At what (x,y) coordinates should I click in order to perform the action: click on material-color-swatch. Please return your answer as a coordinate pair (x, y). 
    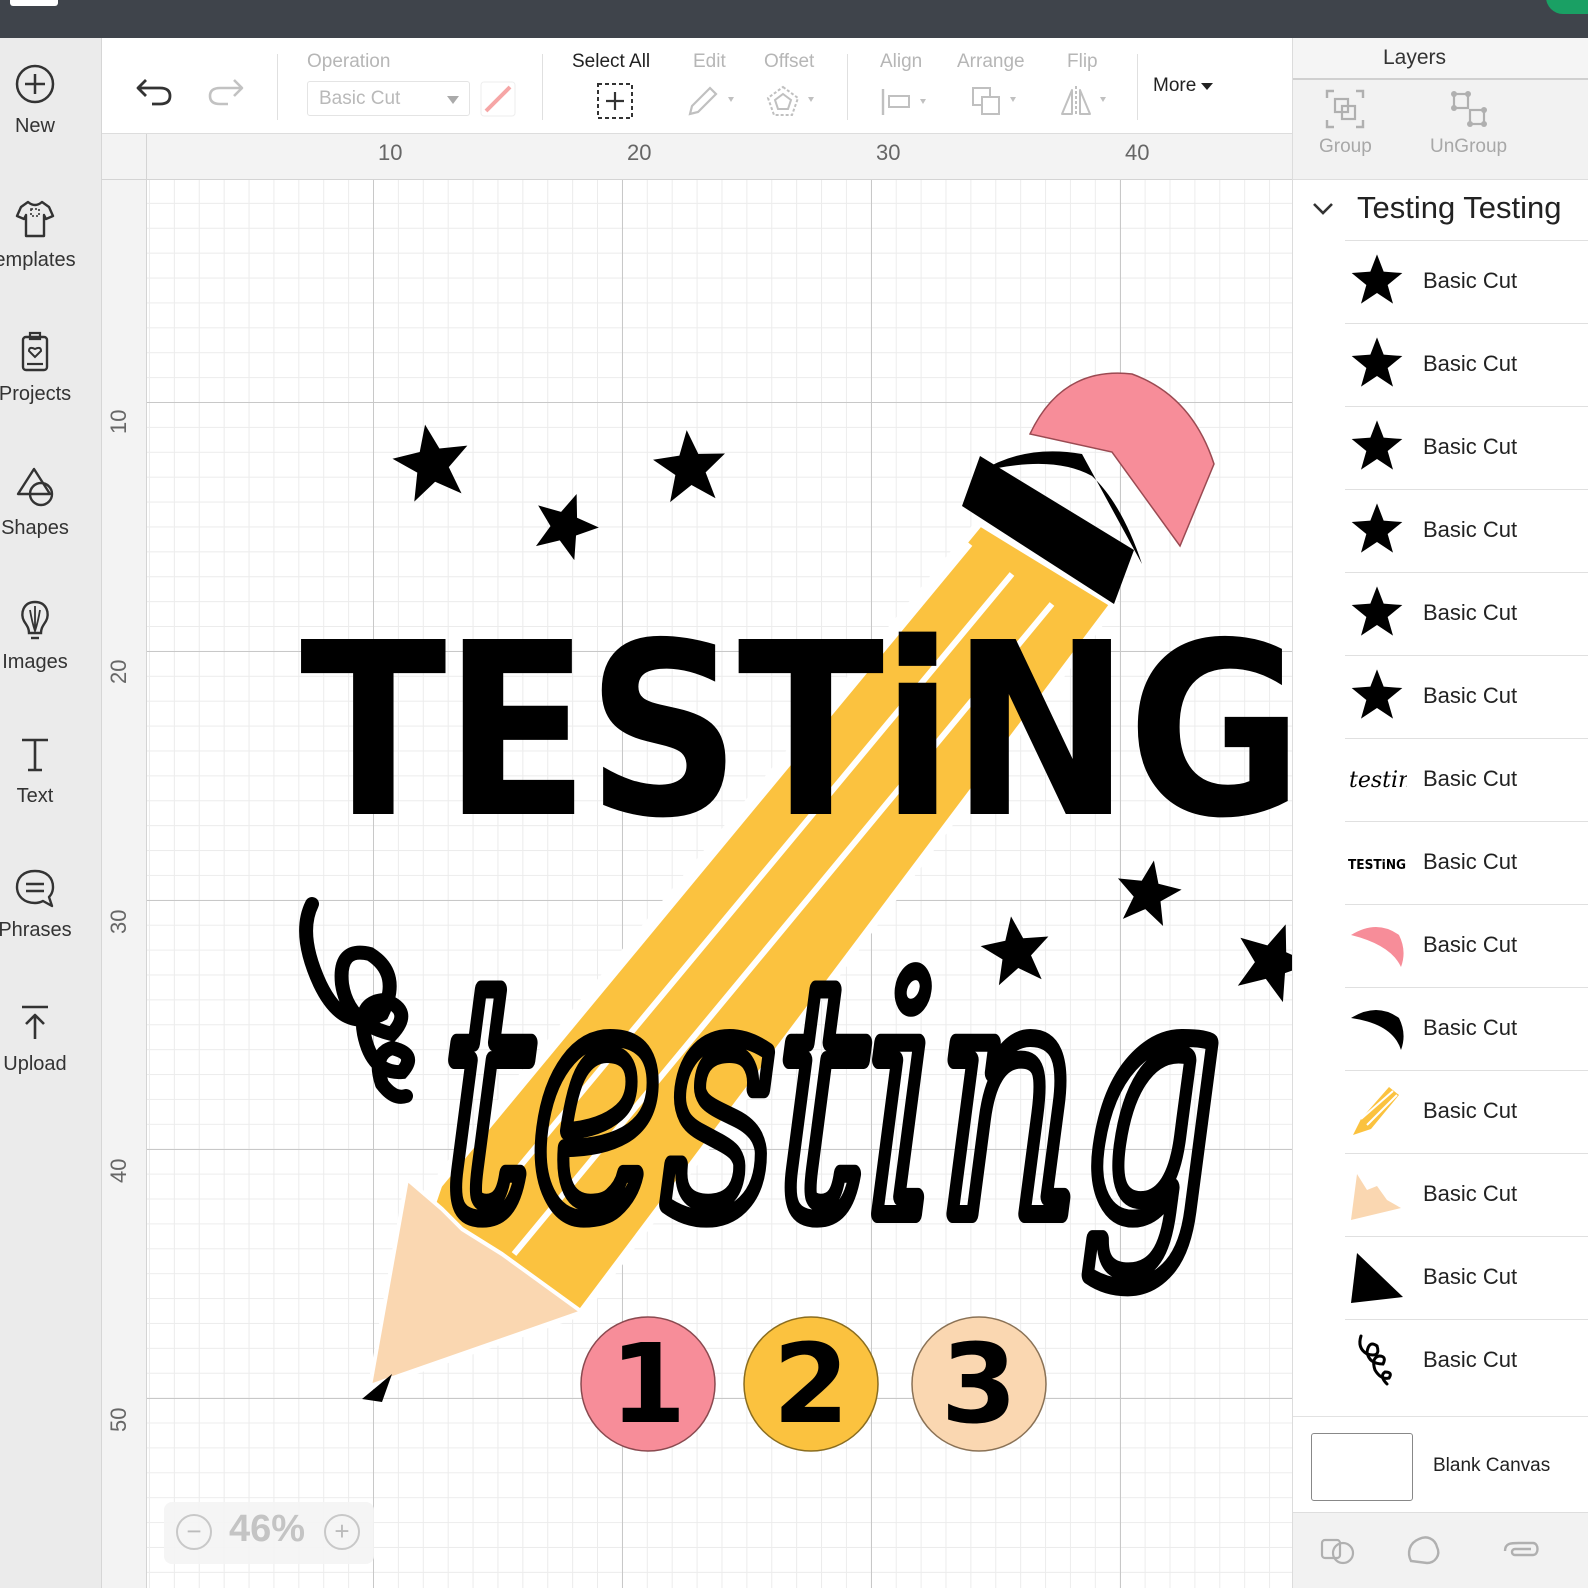
    Looking at the image, I should click on (498, 99).